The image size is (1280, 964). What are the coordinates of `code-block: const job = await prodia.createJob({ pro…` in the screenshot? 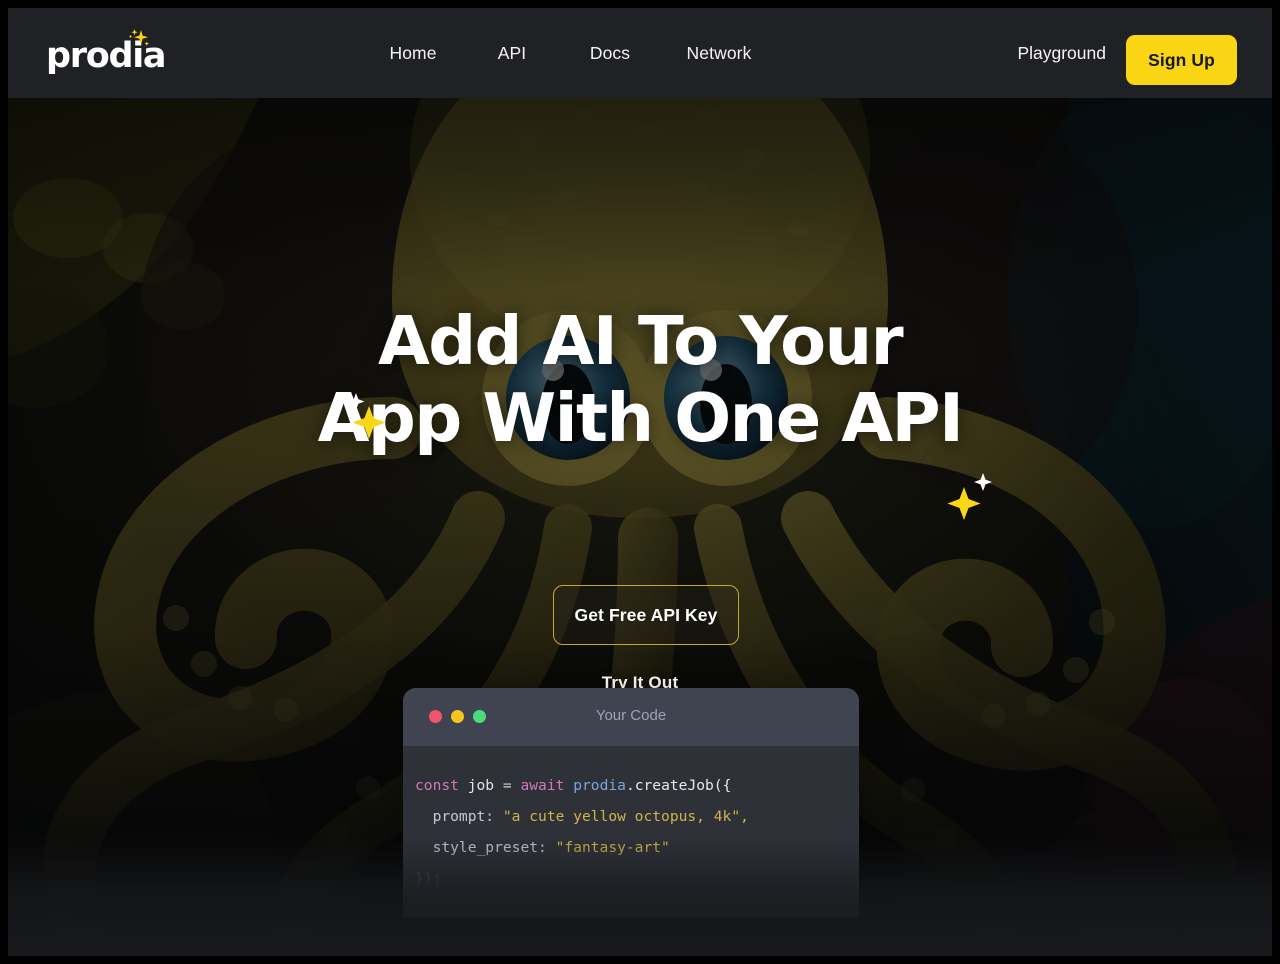 It's located at (631, 832).